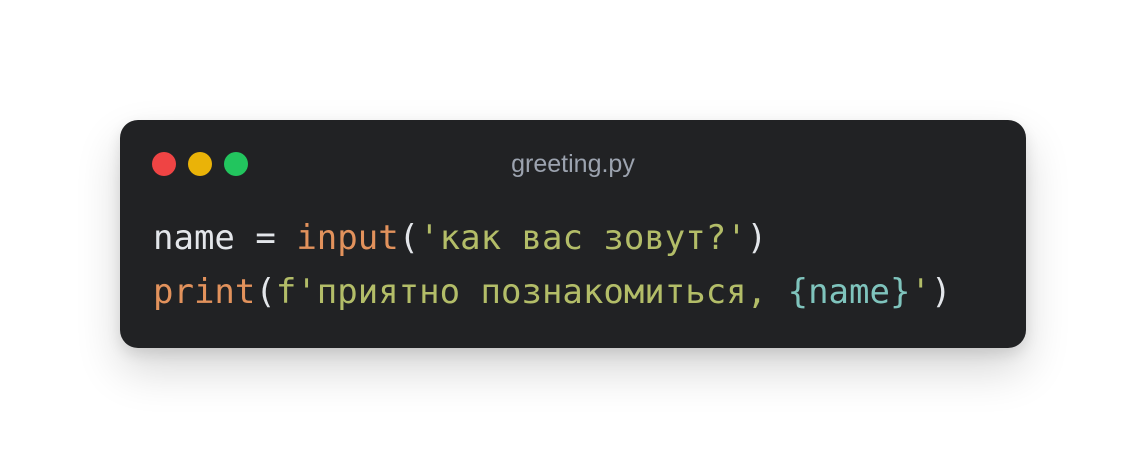 This screenshot has width=1146, height=468. What do you see at coordinates (920, 292) in the screenshot?
I see `fstring-suffix: '` at bounding box center [920, 292].